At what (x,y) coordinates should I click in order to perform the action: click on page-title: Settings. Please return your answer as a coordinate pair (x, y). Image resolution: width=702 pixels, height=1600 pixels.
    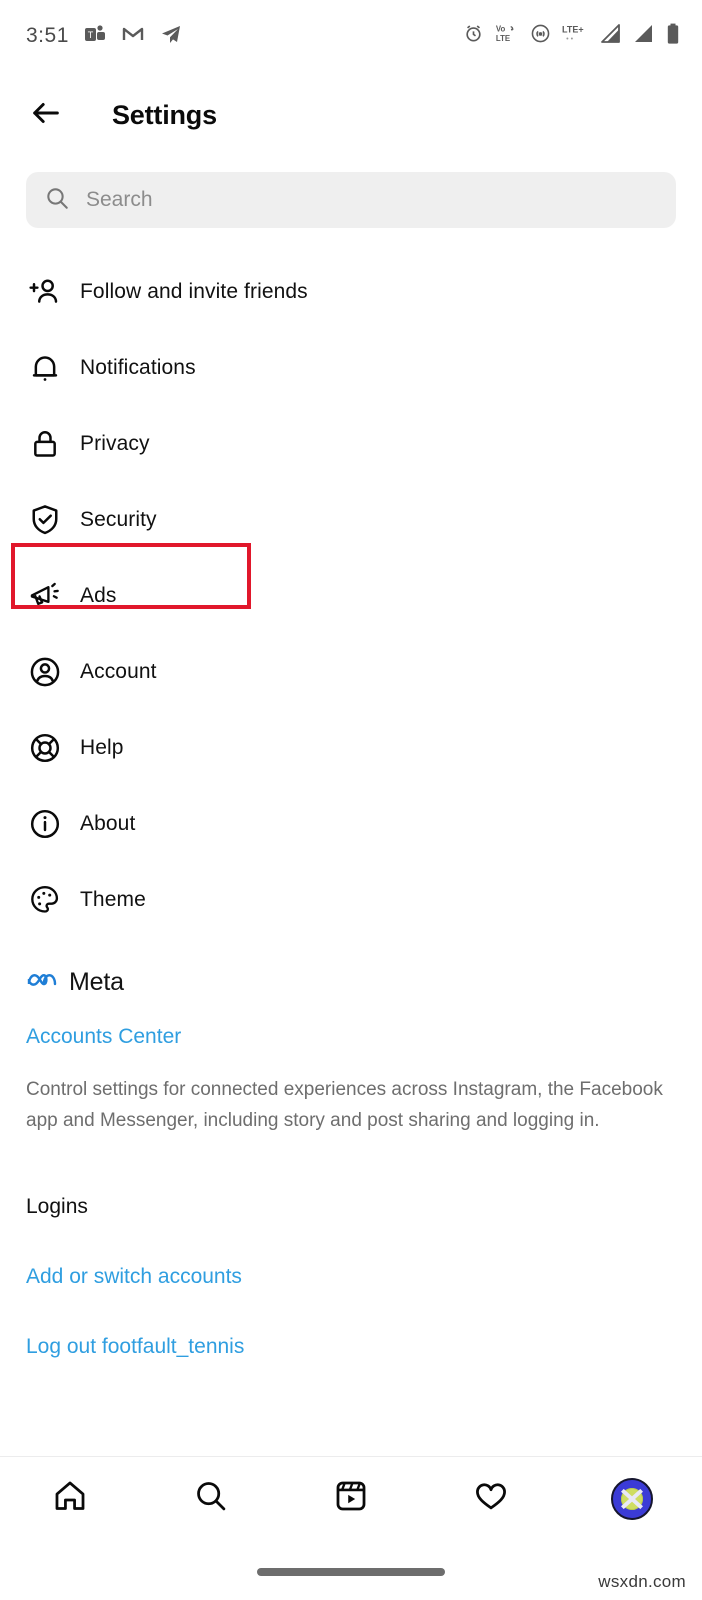
    Looking at the image, I should click on (164, 114).